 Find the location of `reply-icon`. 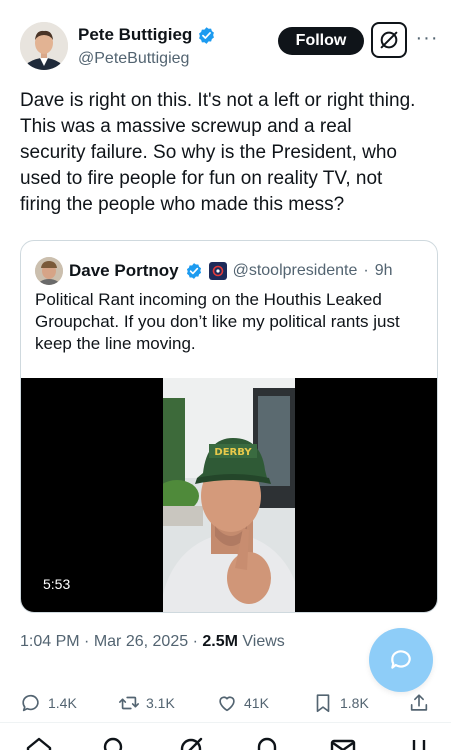

reply-icon is located at coordinates (30, 703).